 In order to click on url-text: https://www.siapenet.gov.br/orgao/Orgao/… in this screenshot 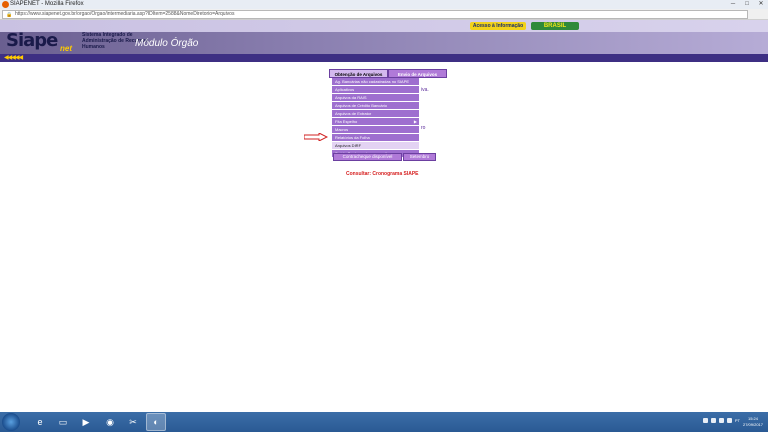, I will do `click(125, 14)`.